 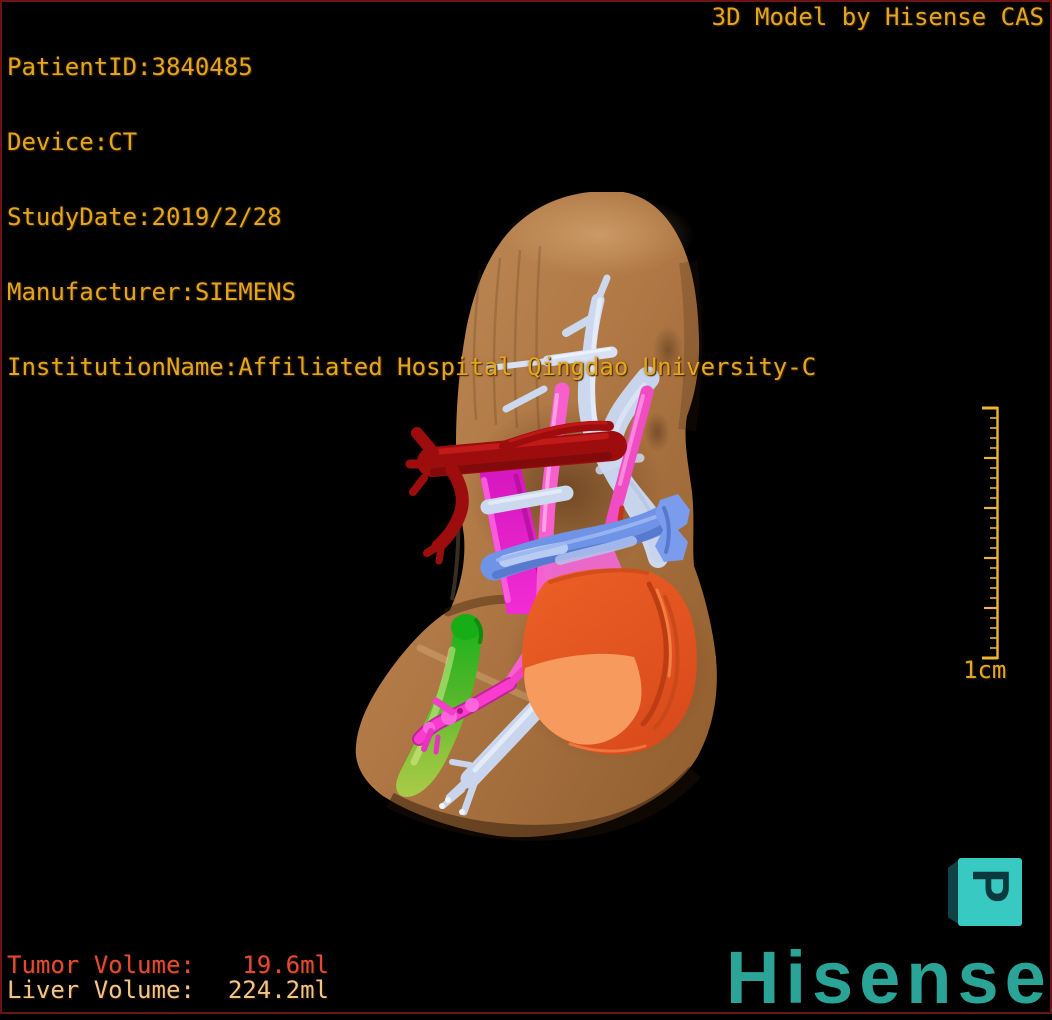 What do you see at coordinates (877, 17) in the screenshot?
I see `view-title: 3D Model by Hisense CAS` at bounding box center [877, 17].